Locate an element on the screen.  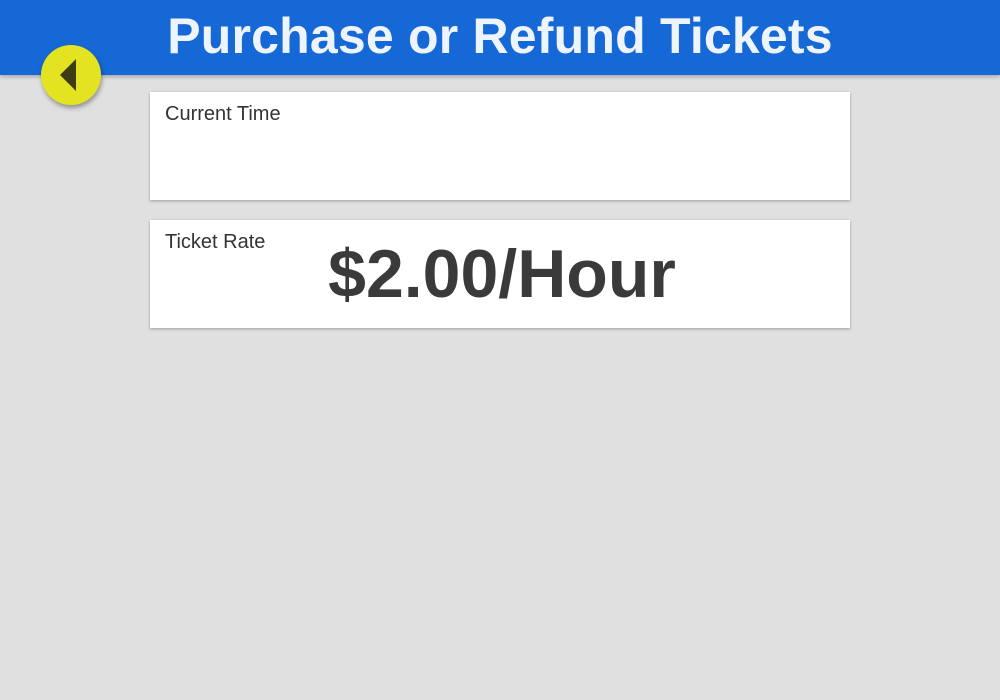
ticket-rate-value: $2.00/Hour is located at coordinates (502, 274).